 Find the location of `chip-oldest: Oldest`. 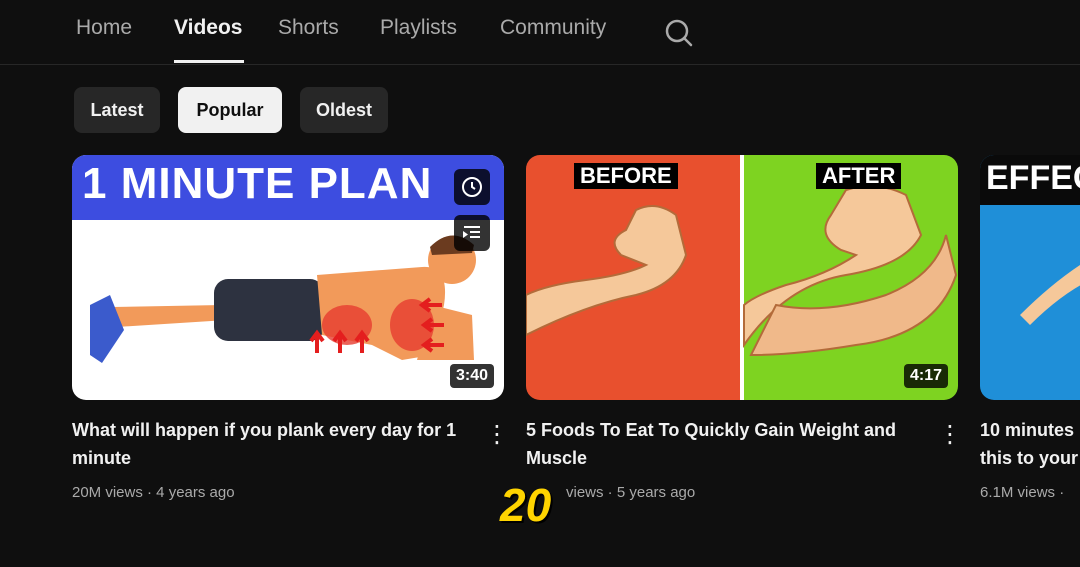

chip-oldest: Oldest is located at coordinates (344, 110).